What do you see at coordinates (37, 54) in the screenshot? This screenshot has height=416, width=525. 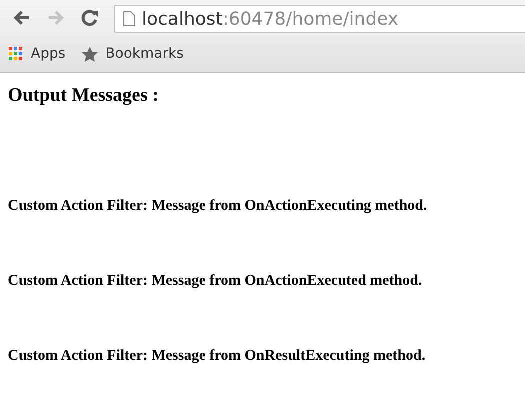 I see `bookmark-item: Apps` at bounding box center [37, 54].